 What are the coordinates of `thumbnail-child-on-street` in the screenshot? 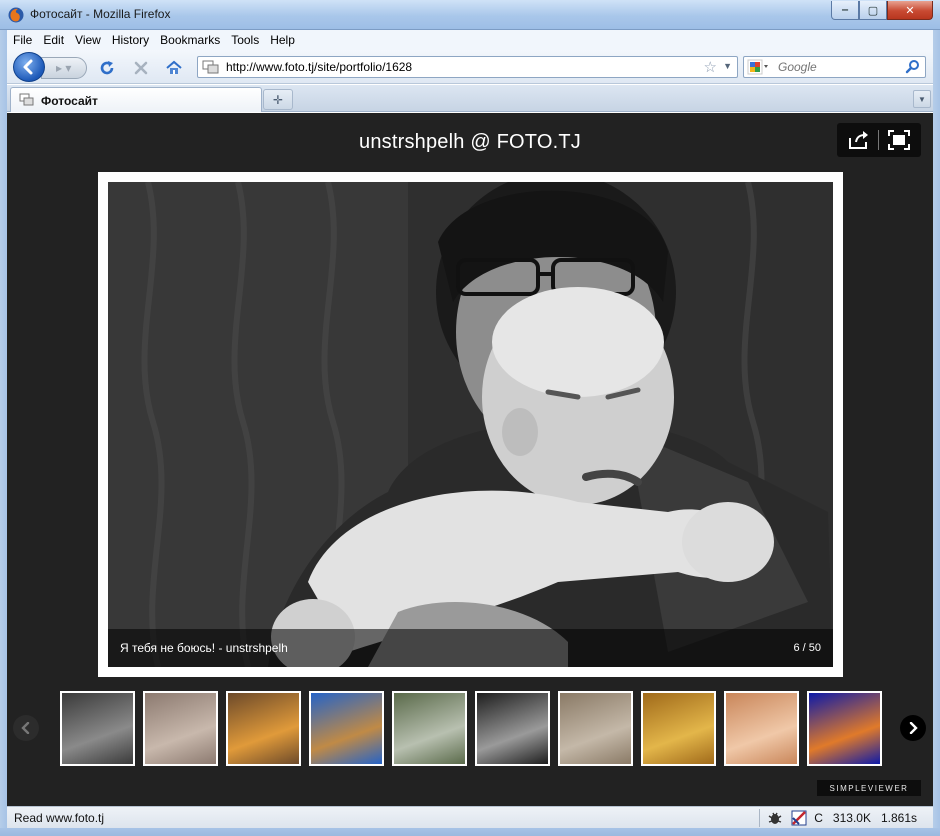 It's located at (180, 728).